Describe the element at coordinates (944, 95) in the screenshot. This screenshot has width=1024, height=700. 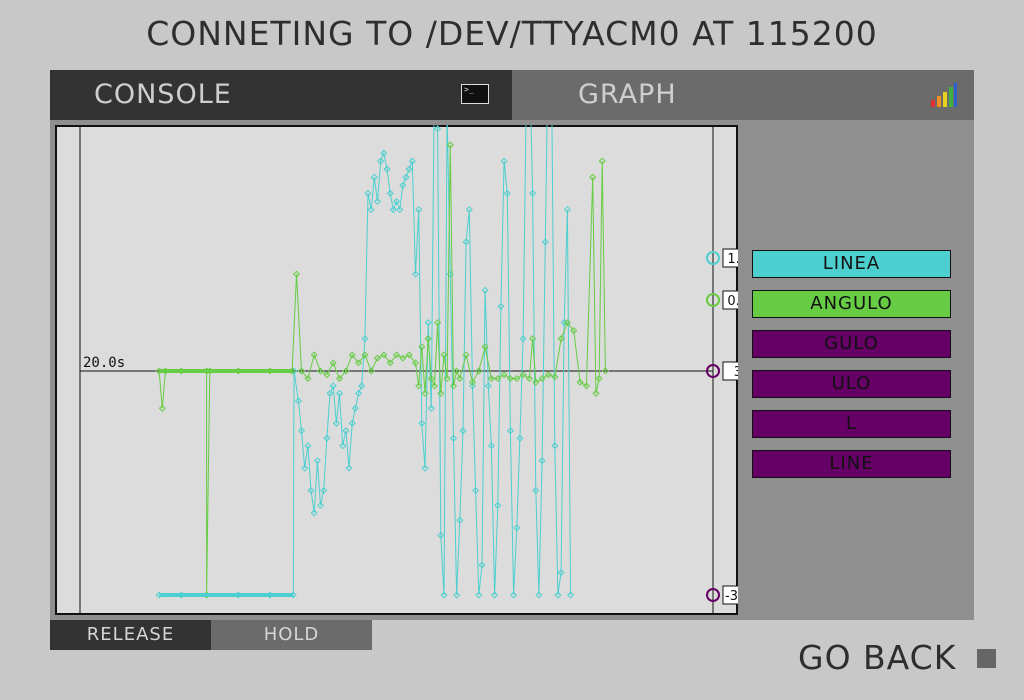
I see `bar-chart-icon` at that location.